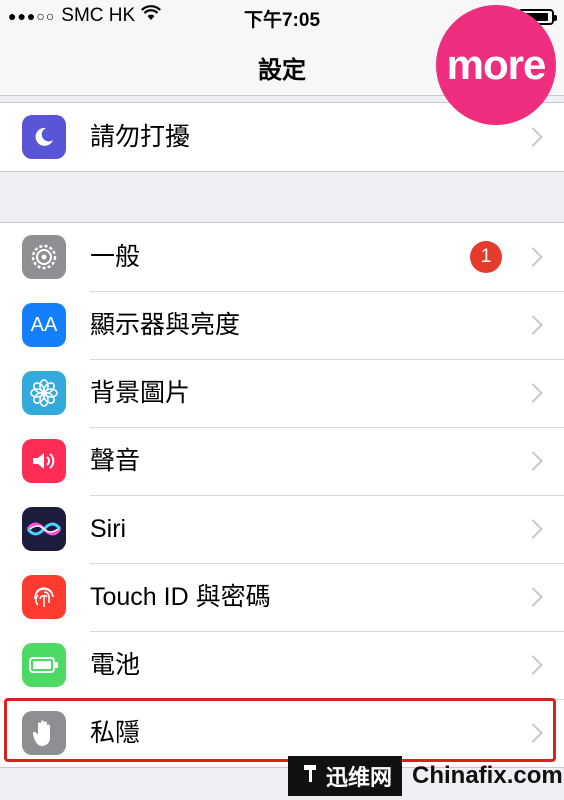 The image size is (564, 800). I want to click on settings-row-general: 一般 1, so click(282, 257).